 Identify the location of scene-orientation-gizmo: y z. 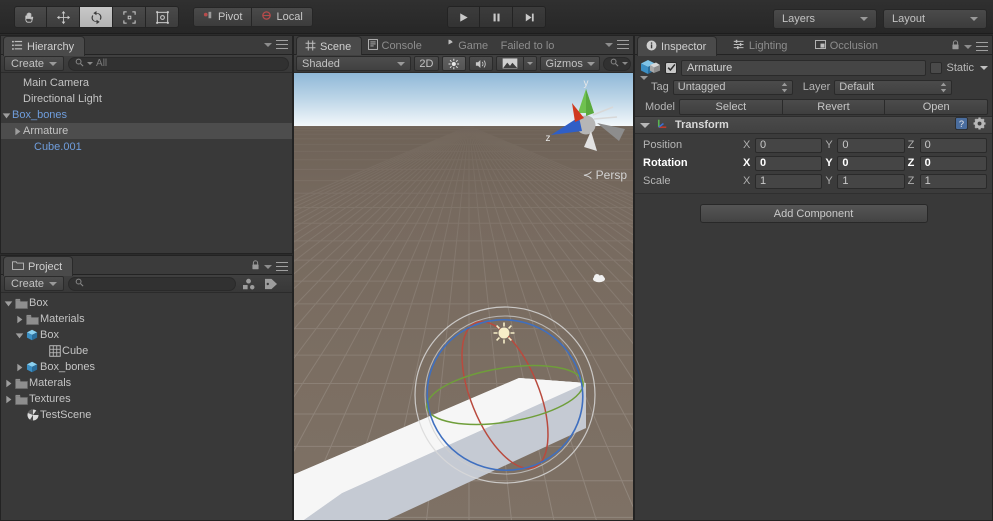
(585, 123).